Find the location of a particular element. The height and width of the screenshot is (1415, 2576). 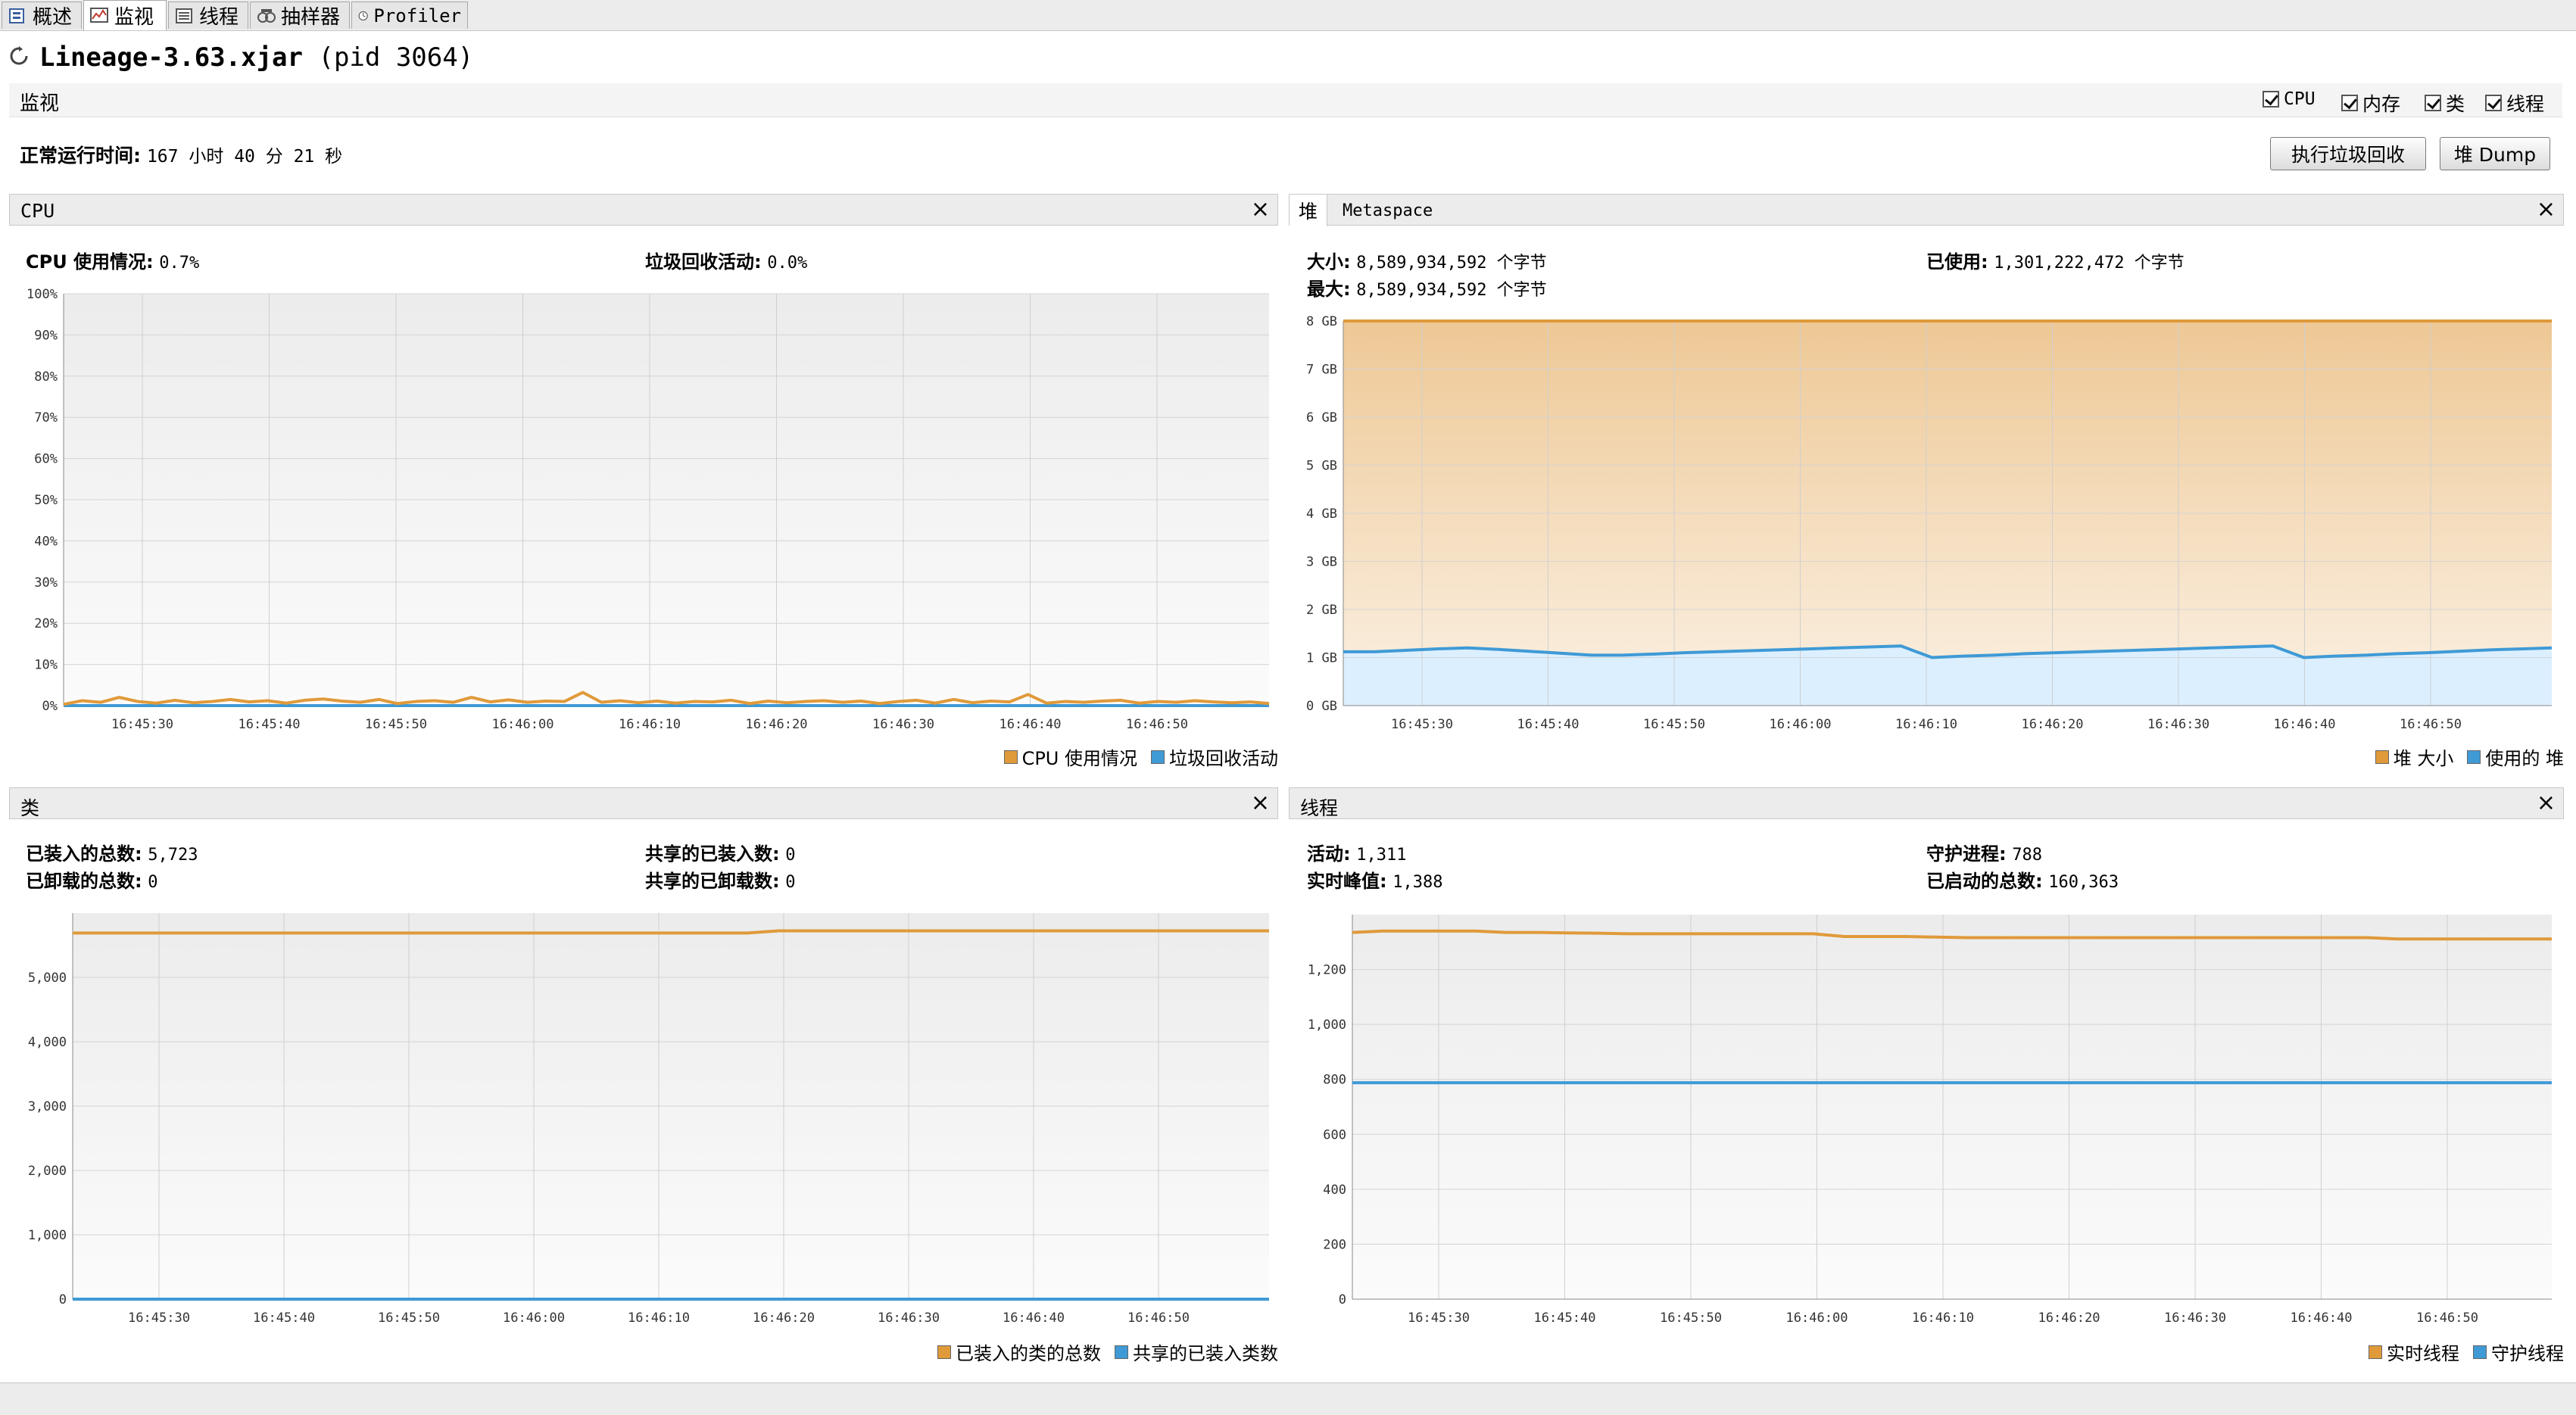

tab-overview: 概述 is located at coordinates (42, 16).